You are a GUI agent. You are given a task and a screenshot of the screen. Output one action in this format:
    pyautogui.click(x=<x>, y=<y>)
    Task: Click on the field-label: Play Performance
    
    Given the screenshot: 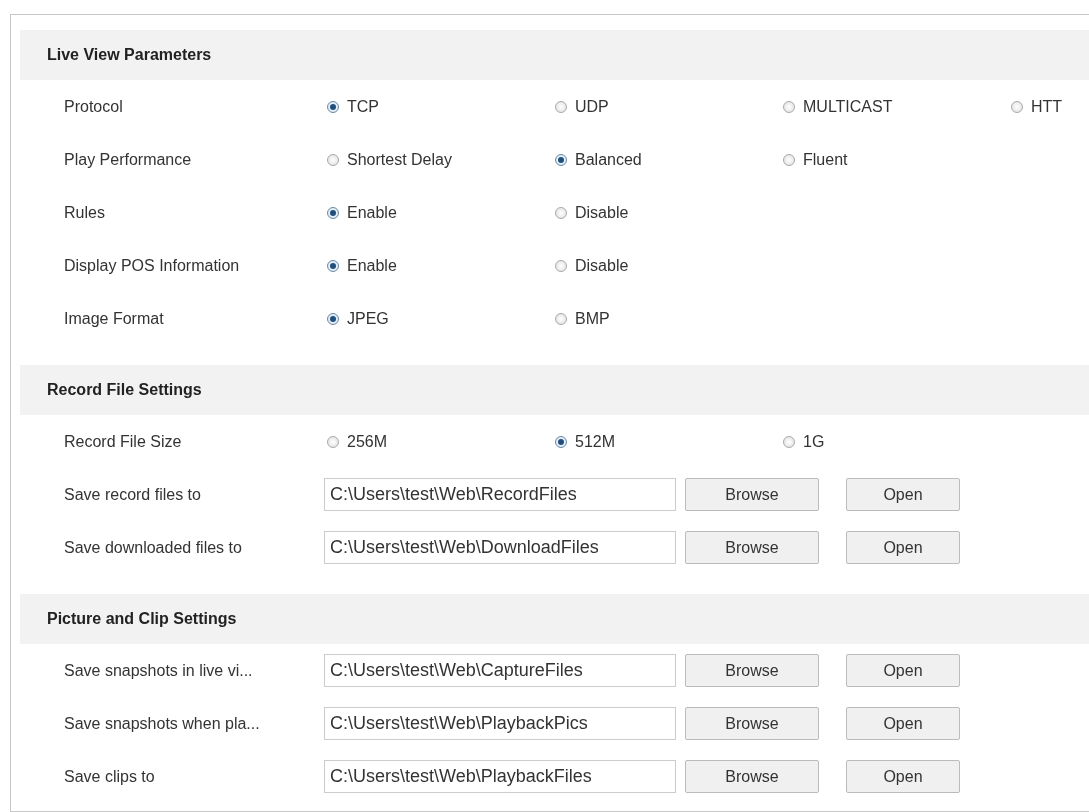 What is the action you would take?
    pyautogui.click(x=128, y=159)
    